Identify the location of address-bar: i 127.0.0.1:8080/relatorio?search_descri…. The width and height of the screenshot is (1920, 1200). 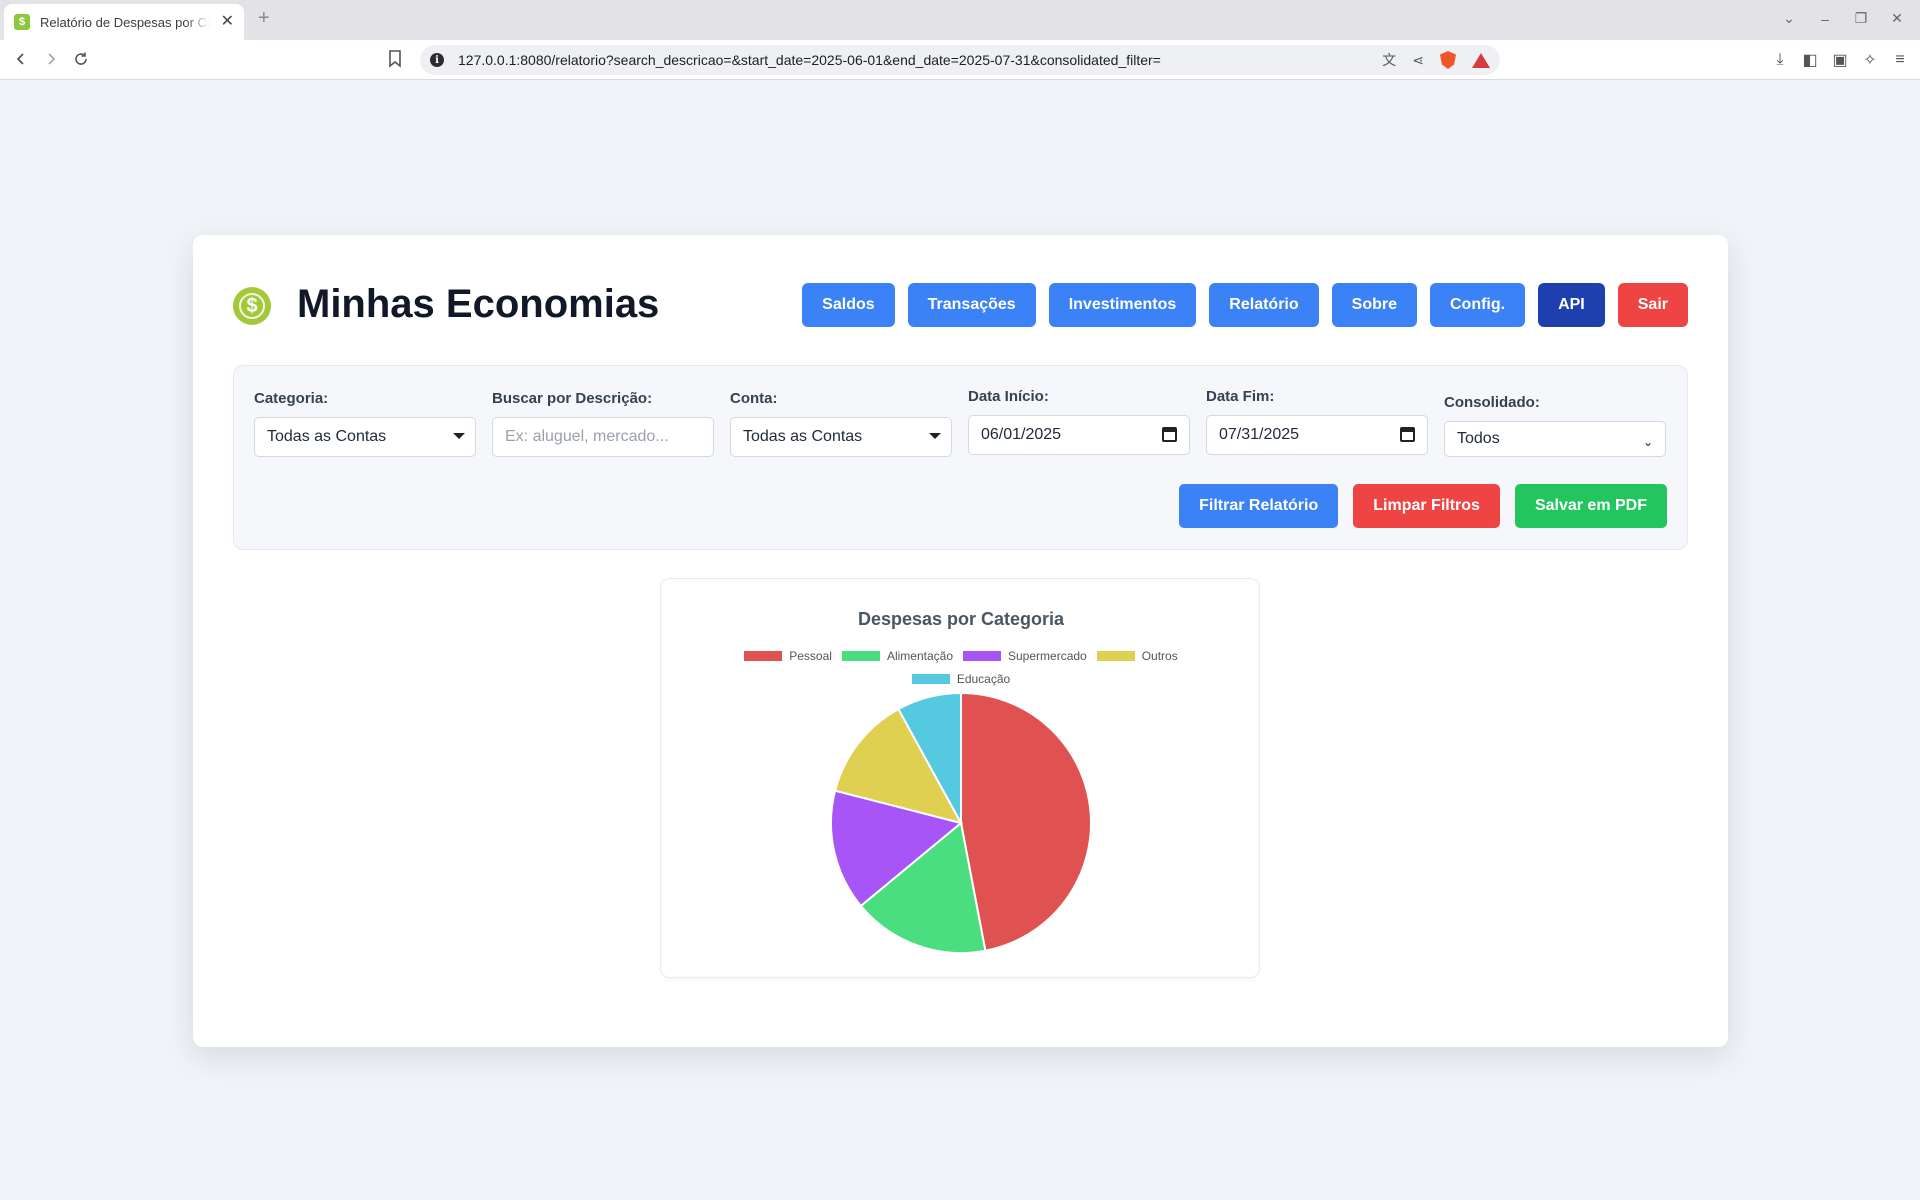
(960, 60).